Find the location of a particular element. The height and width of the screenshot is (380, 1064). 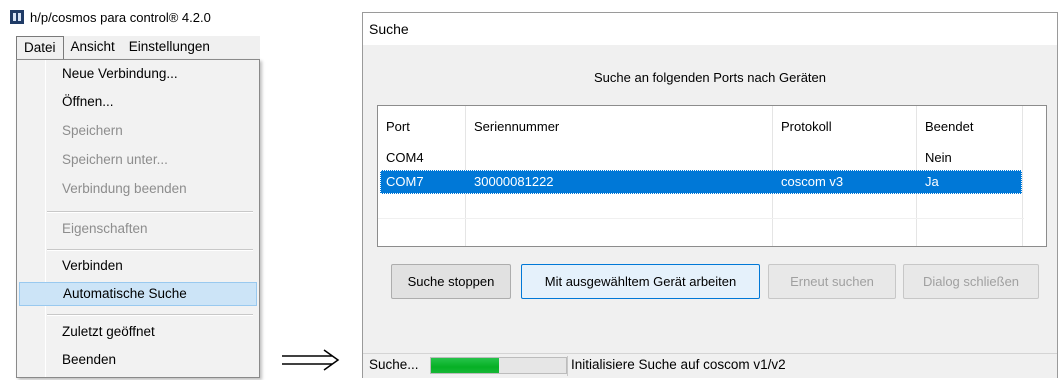

menu-einstellungen: Einstellungen is located at coordinates (169, 48).